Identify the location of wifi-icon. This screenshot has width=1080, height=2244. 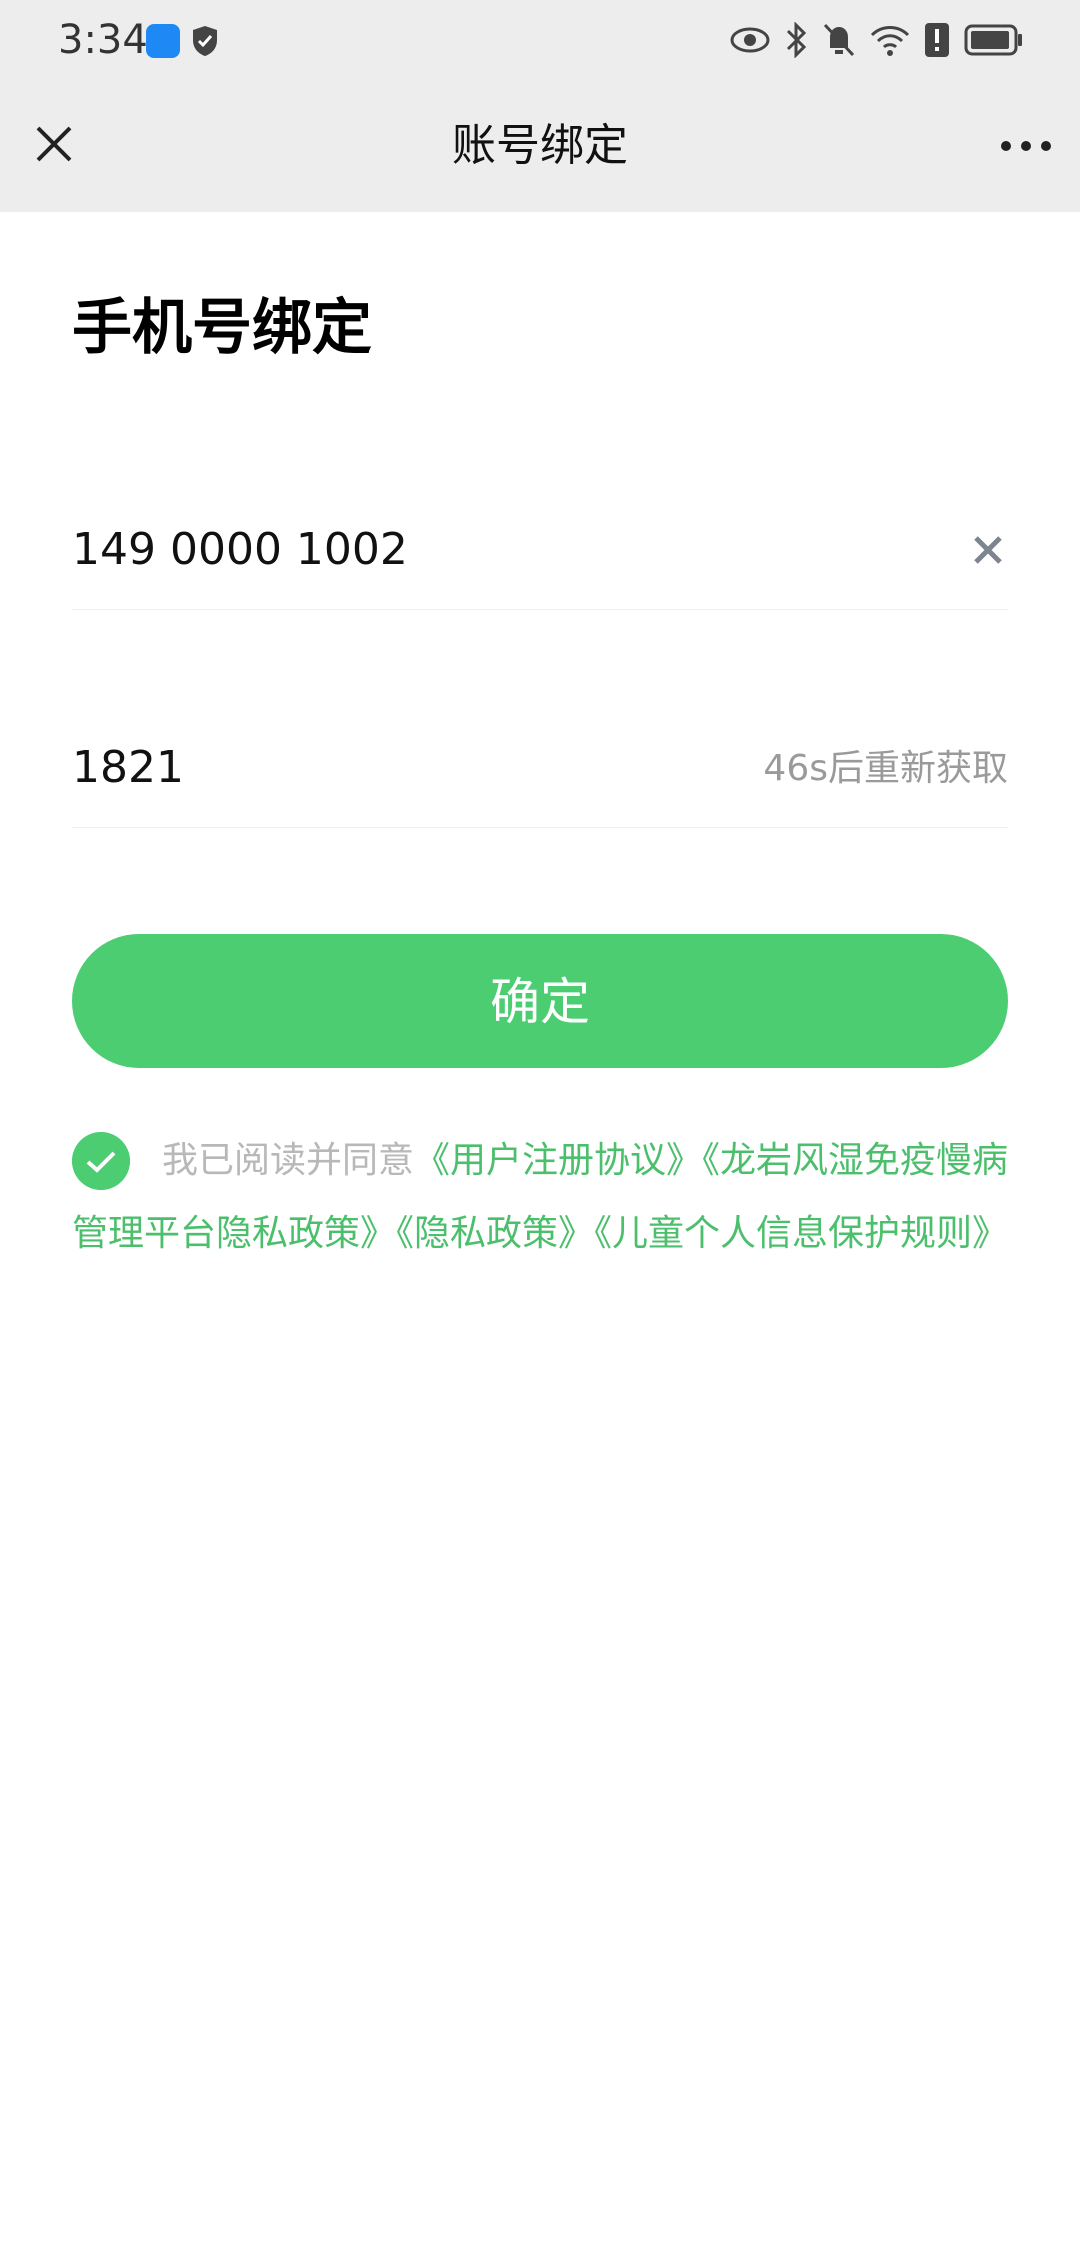
(890, 41).